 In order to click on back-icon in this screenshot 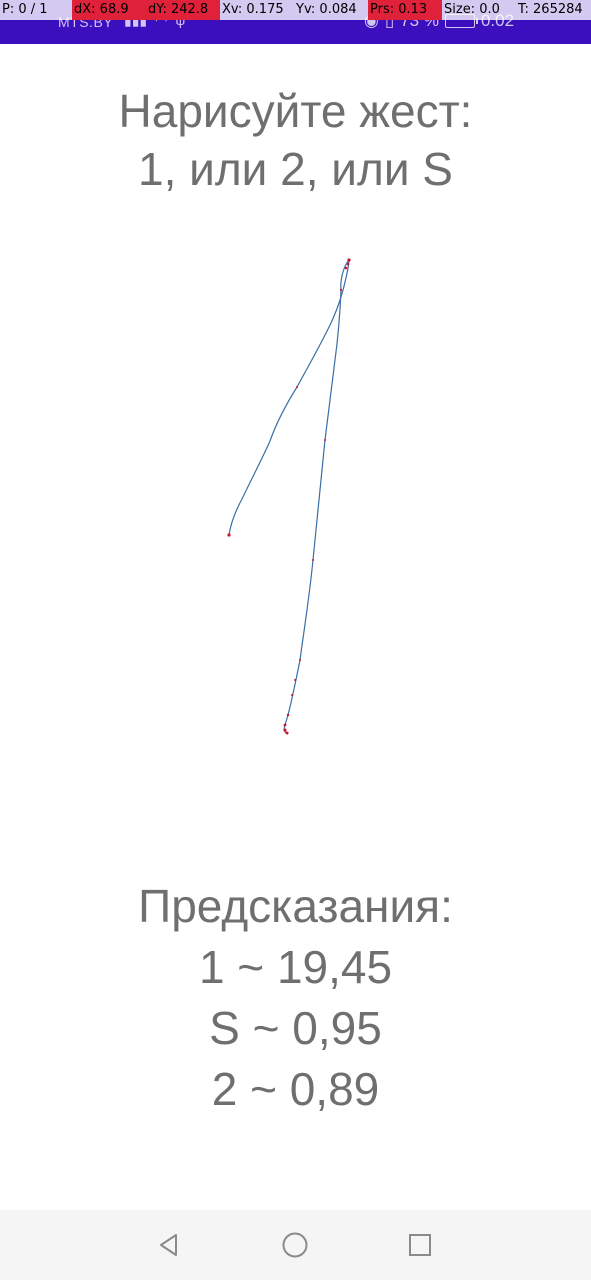, I will do `click(168, 1245)`.